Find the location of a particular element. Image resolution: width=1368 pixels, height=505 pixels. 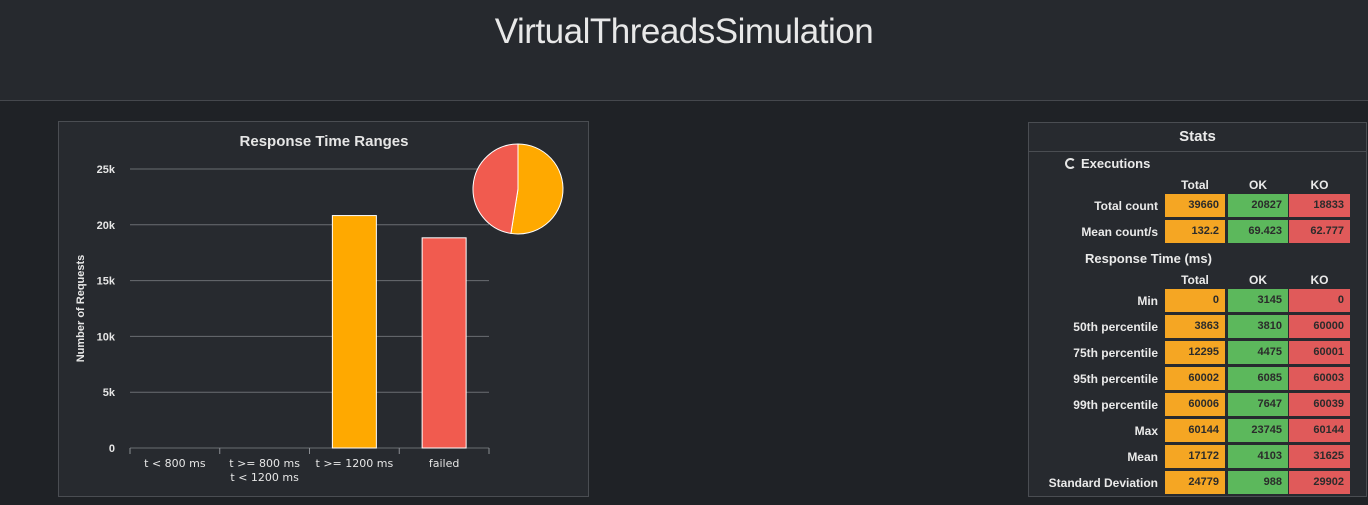

executions-row-label: Mean count/s is located at coordinates (1119, 232).